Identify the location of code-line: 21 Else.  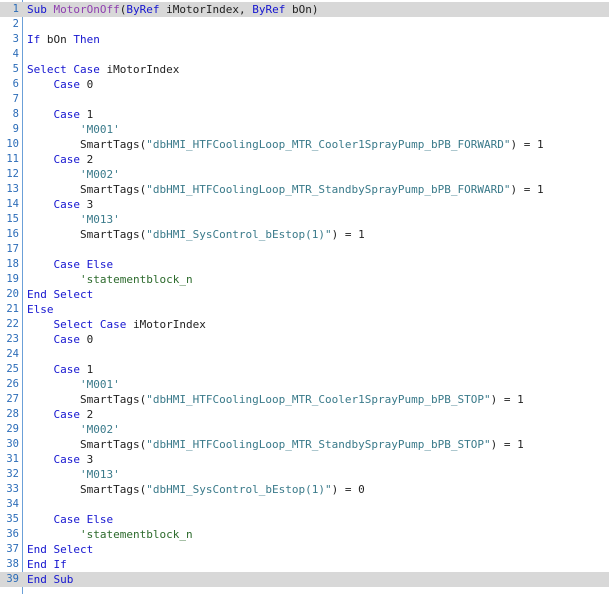
(304, 309).